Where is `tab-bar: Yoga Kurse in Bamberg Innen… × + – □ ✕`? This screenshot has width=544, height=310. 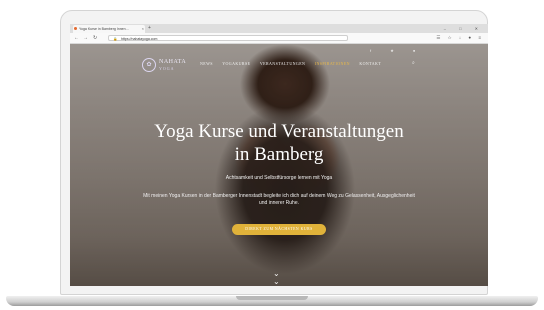
tab-bar: Yoga Kurse in Bamberg Innen… × + – □ ✕ is located at coordinates (279, 28).